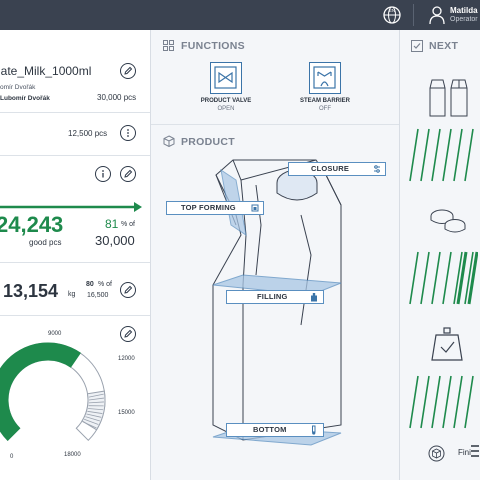 This screenshot has height=480, width=480. I want to click on operator-partial: omír Dvořák, so click(18, 87).